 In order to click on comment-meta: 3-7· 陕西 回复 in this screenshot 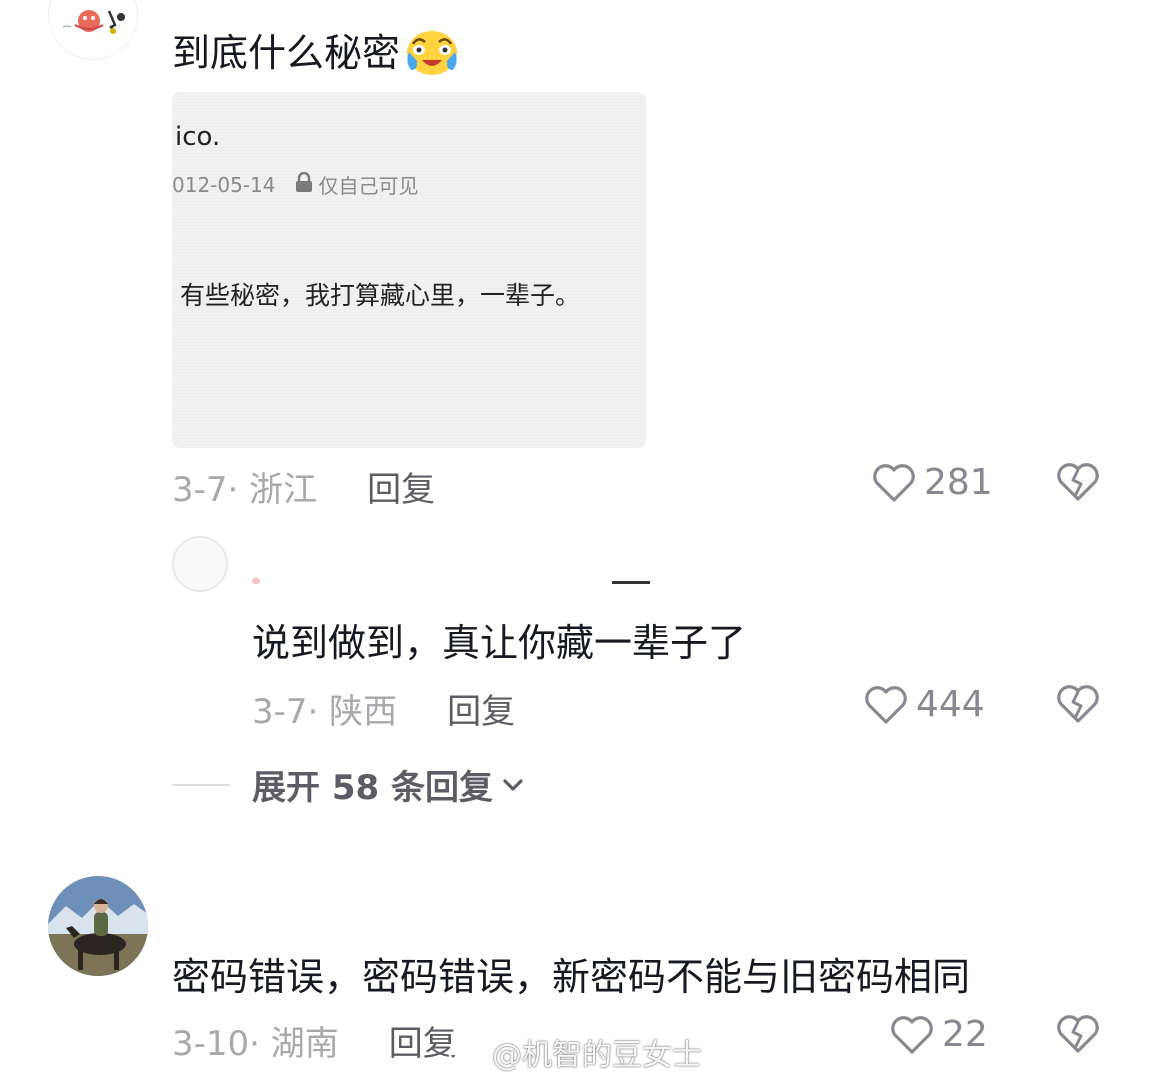, I will do `click(383, 708)`.